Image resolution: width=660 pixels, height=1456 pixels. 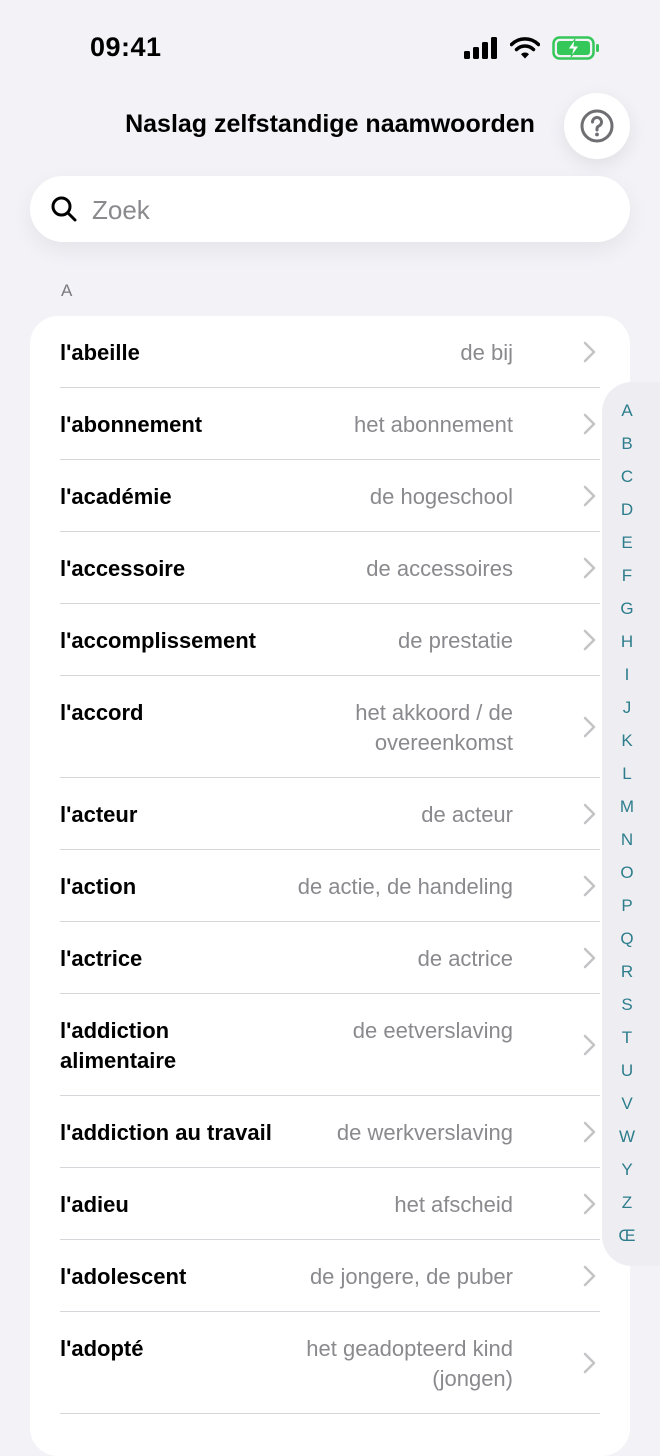 What do you see at coordinates (627, 774) in the screenshot?
I see `index-letter: L` at bounding box center [627, 774].